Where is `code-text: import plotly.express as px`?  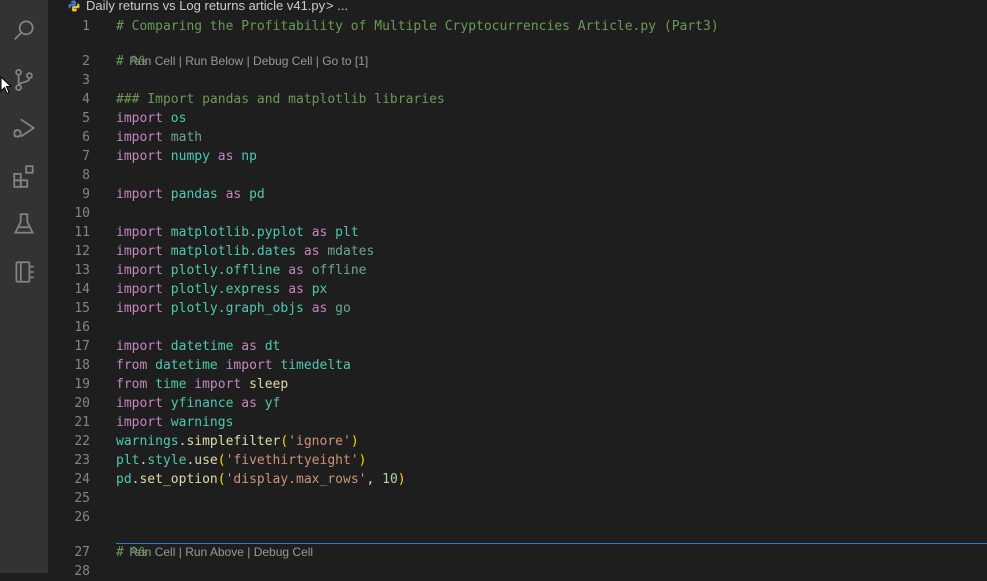
code-text: import plotly.express as px is located at coordinates (221, 289).